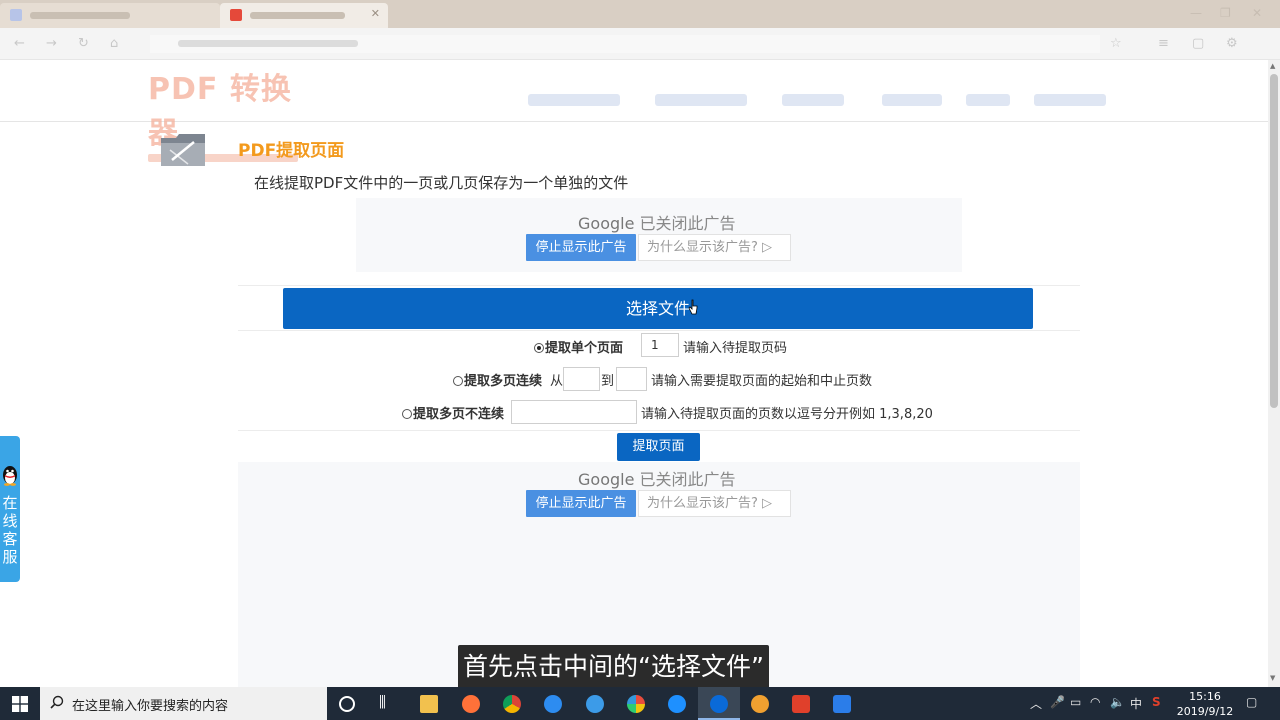 Image resolution: width=1280 pixels, height=720 pixels. Describe the element at coordinates (1205, 696) in the screenshot. I see `clock-time: 15:16` at that location.